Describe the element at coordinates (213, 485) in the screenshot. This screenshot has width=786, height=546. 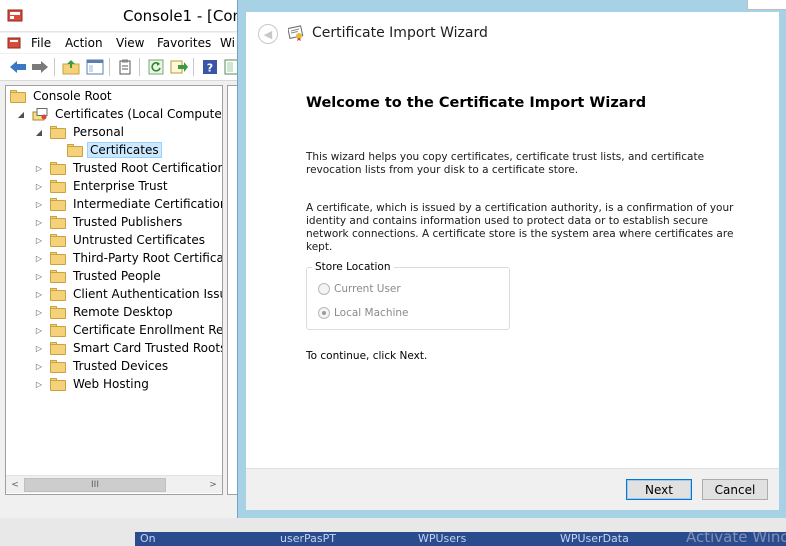
I see `scroll-right-arrow-icon: >` at that location.